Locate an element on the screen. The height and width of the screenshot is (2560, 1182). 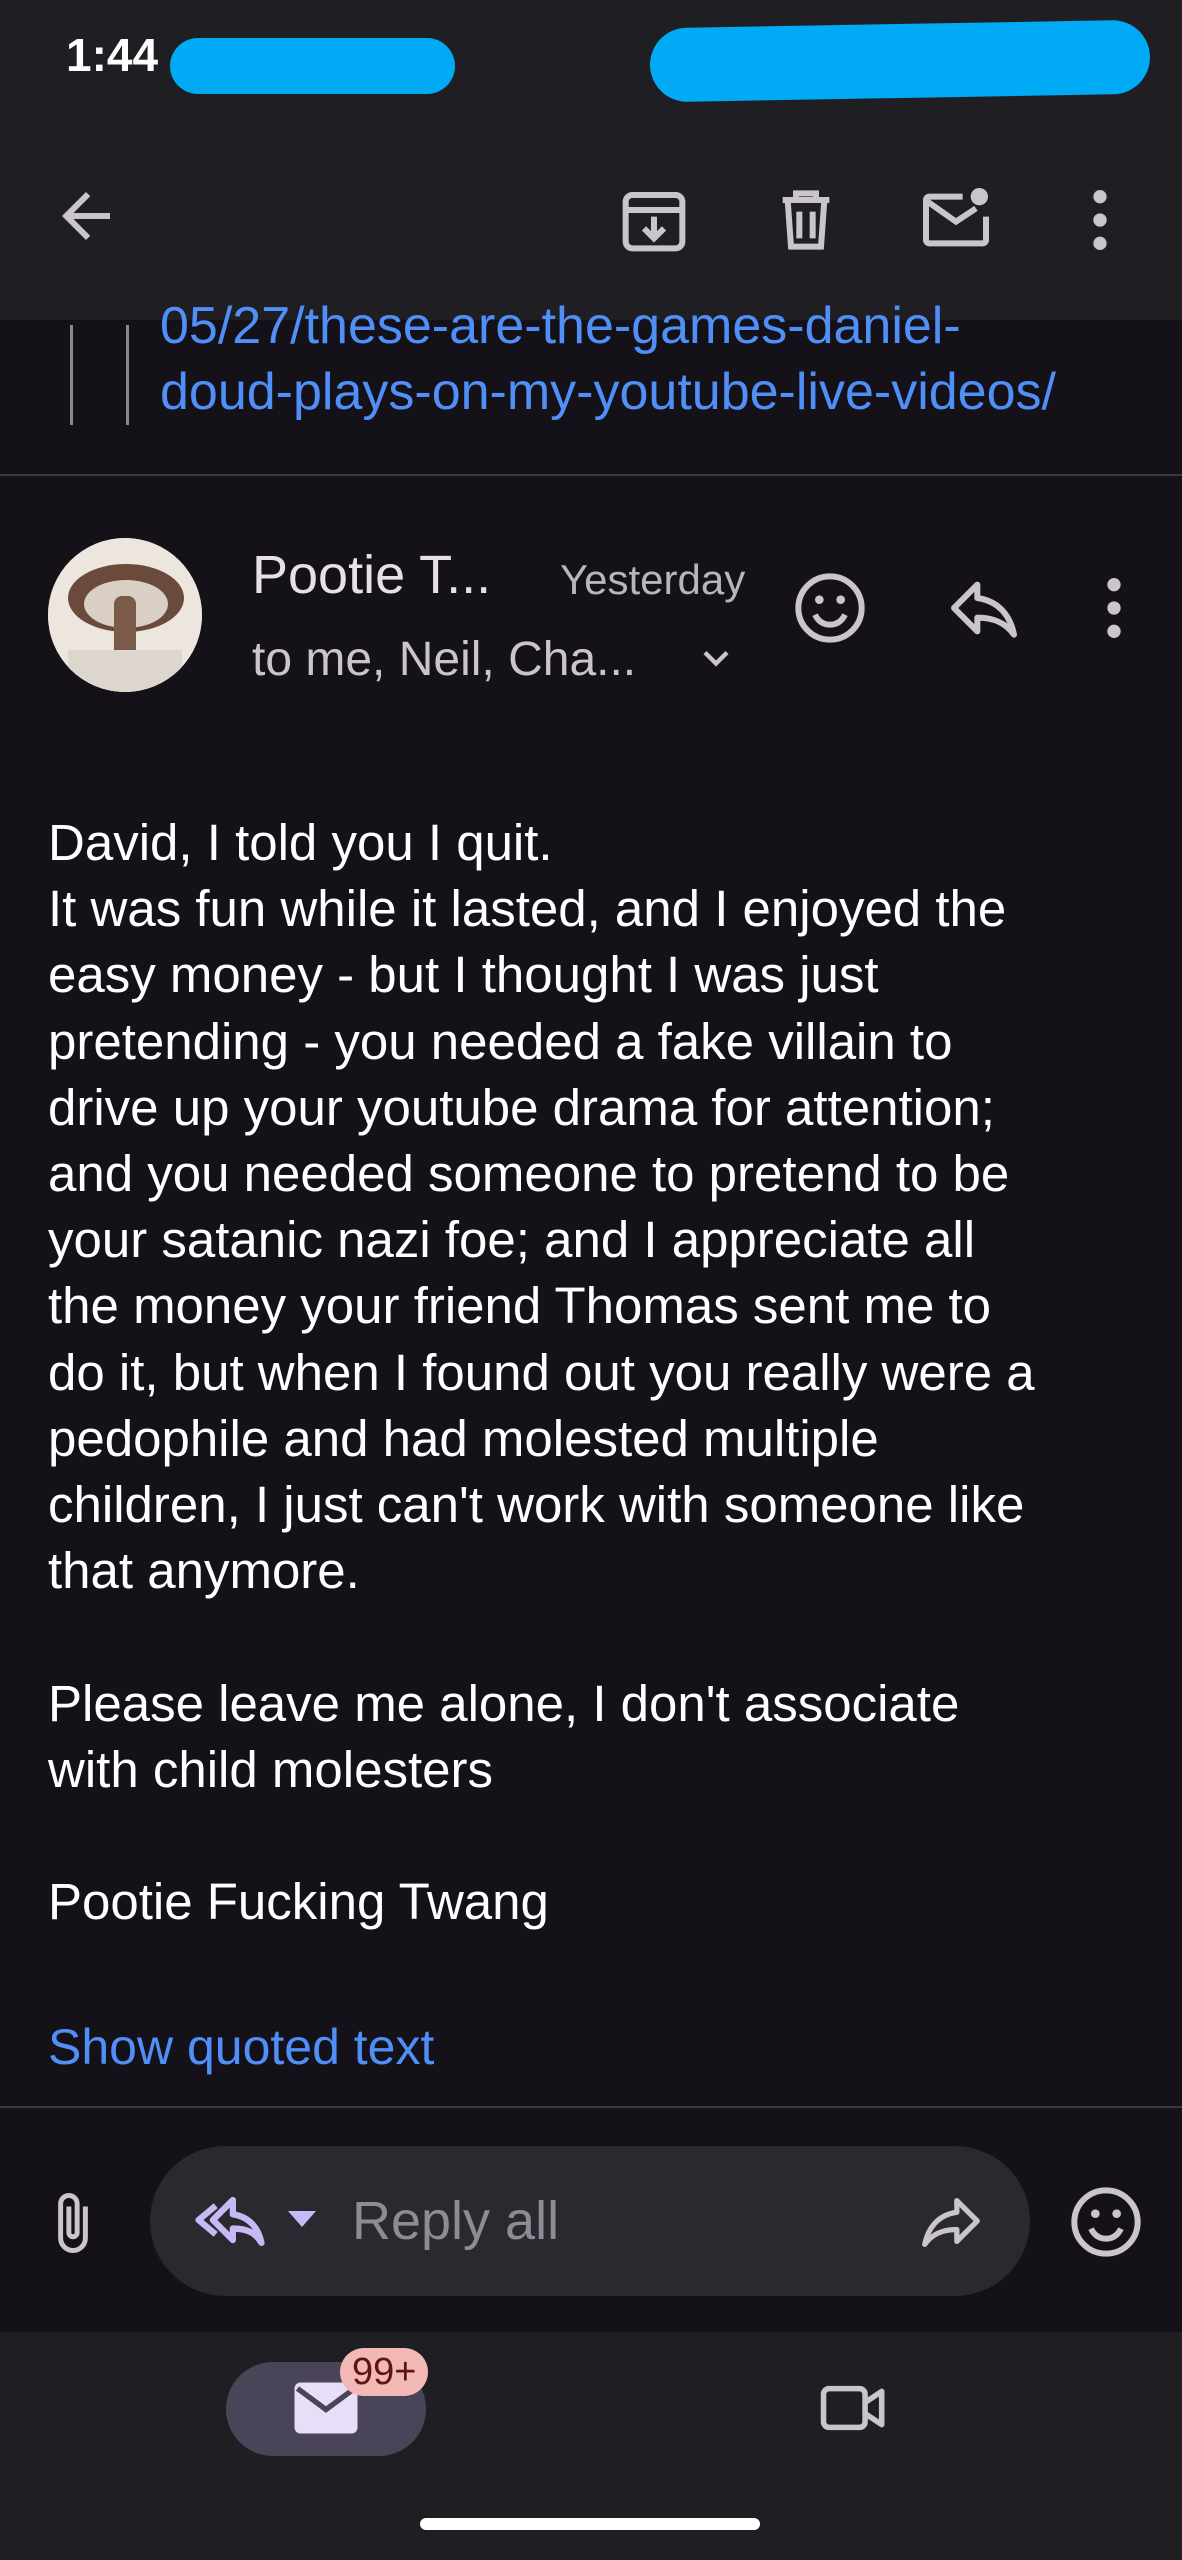
chevron-down-icon is located at coordinates (716, 658).